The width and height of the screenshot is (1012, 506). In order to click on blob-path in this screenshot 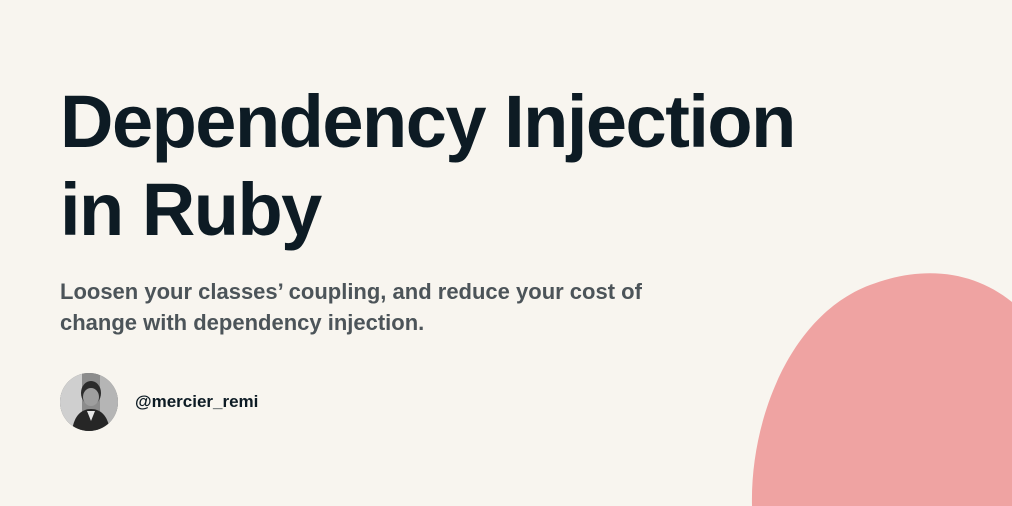, I will do `click(881, 389)`.